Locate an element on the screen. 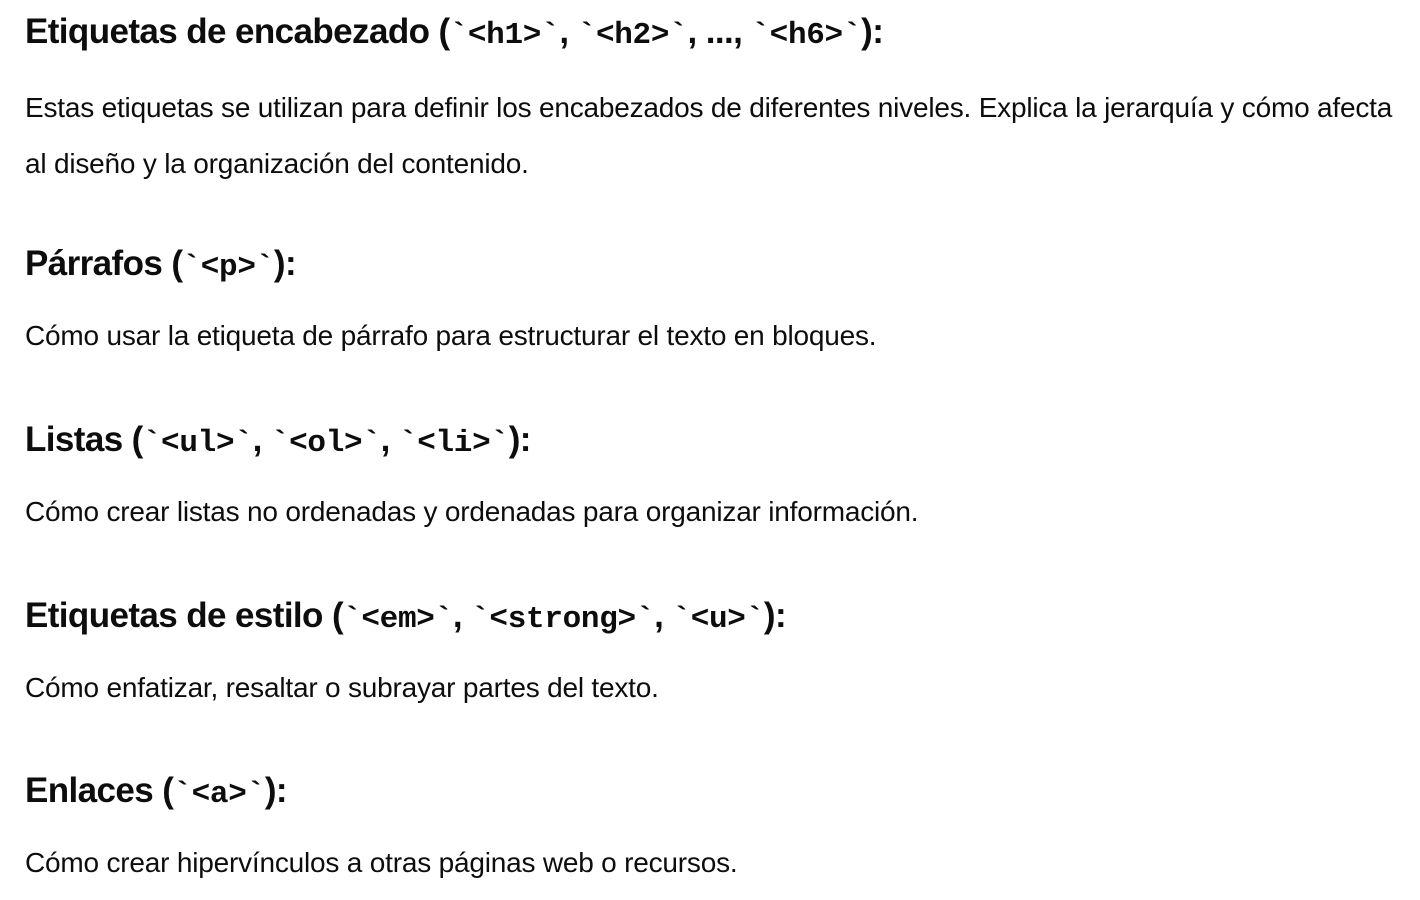 The height and width of the screenshot is (900, 1420). heading-text: Etiquetas de encabezado ( is located at coordinates (237, 31).